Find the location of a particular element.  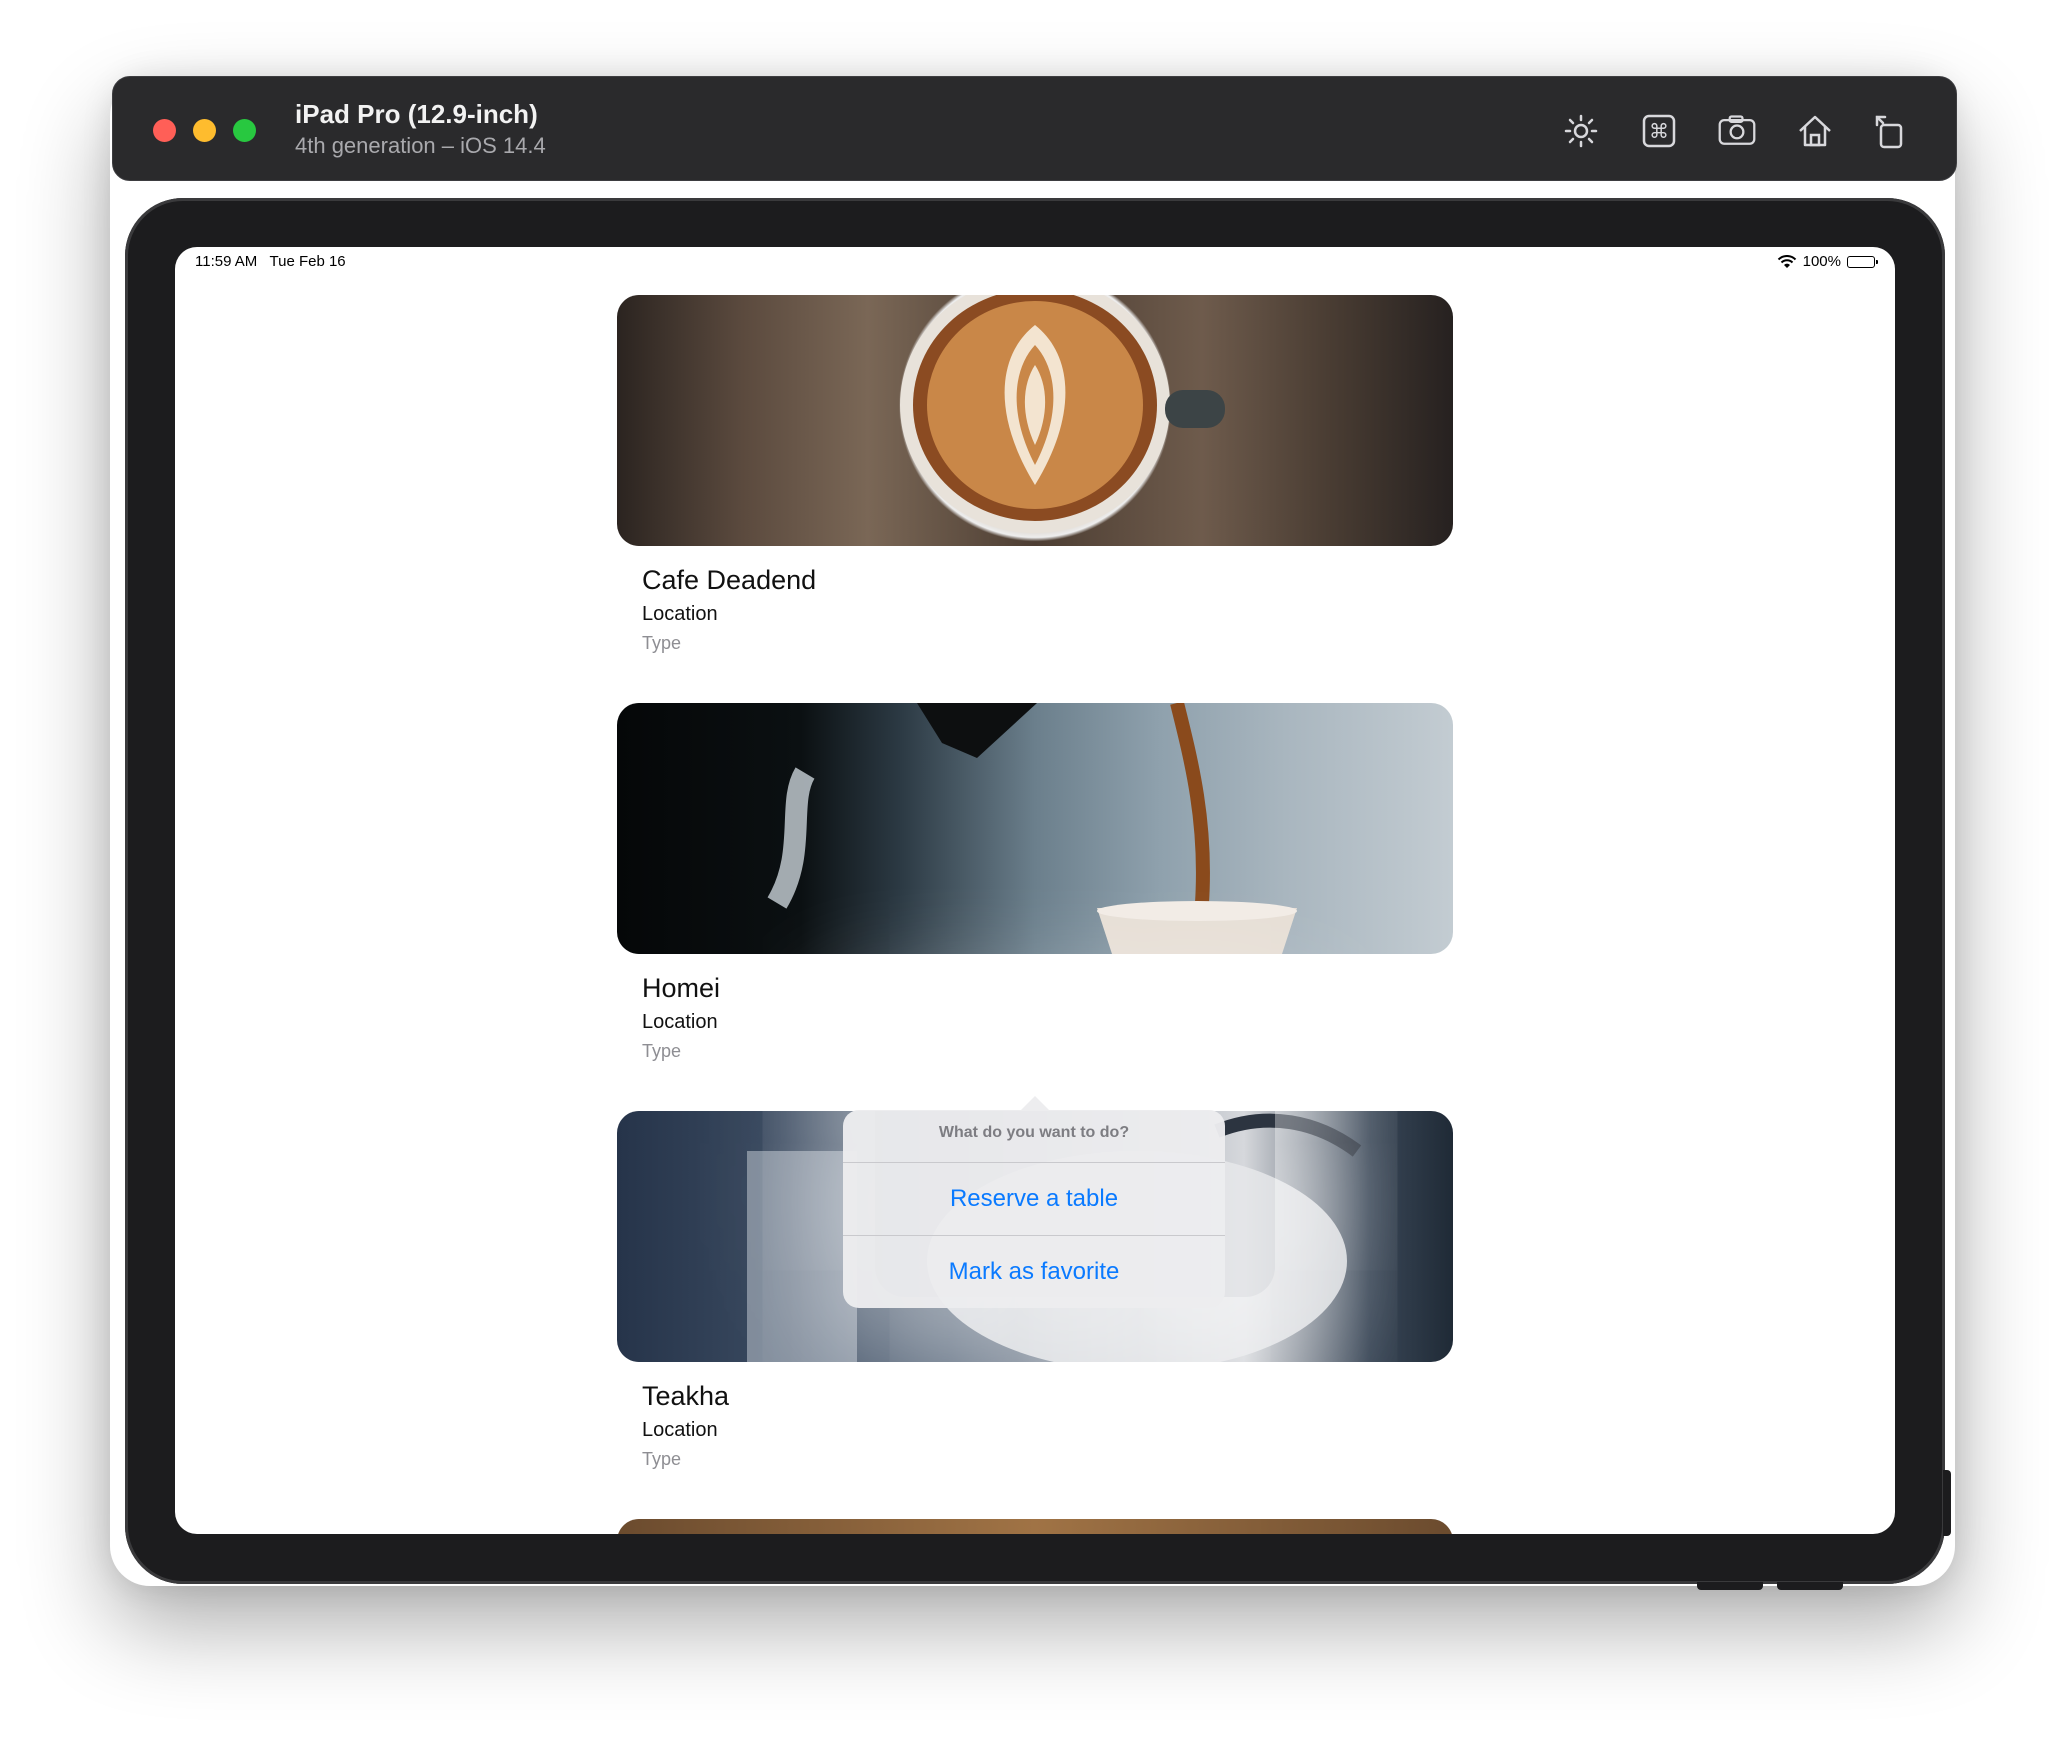

status-time: 11:59 AM Tue Feb 16 is located at coordinates (270, 261).